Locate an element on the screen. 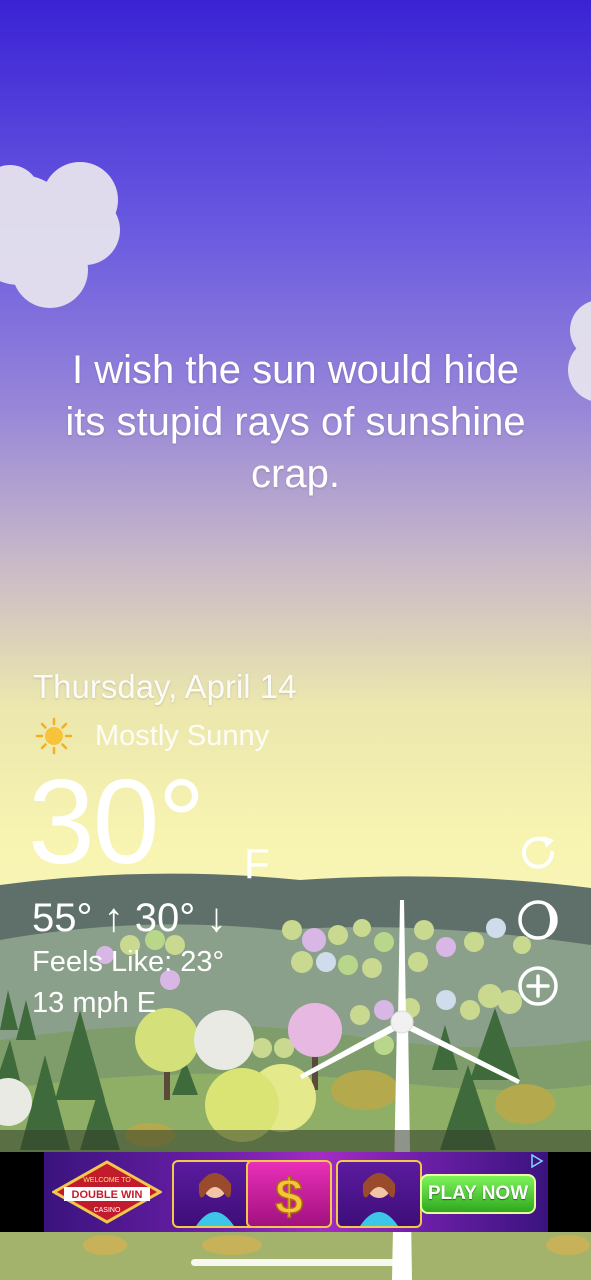 The width and height of the screenshot is (591, 1280). add-location-button is located at coordinates (538, 986).